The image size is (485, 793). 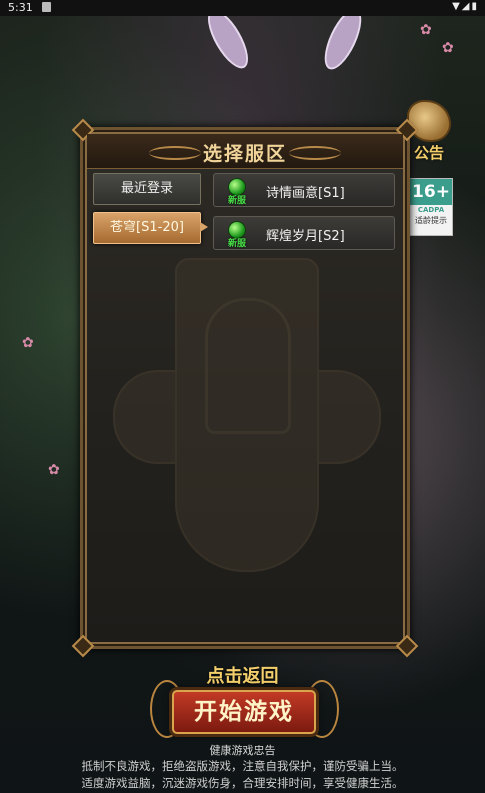 I want to click on announcement-label: 公告, so click(x=428, y=153).